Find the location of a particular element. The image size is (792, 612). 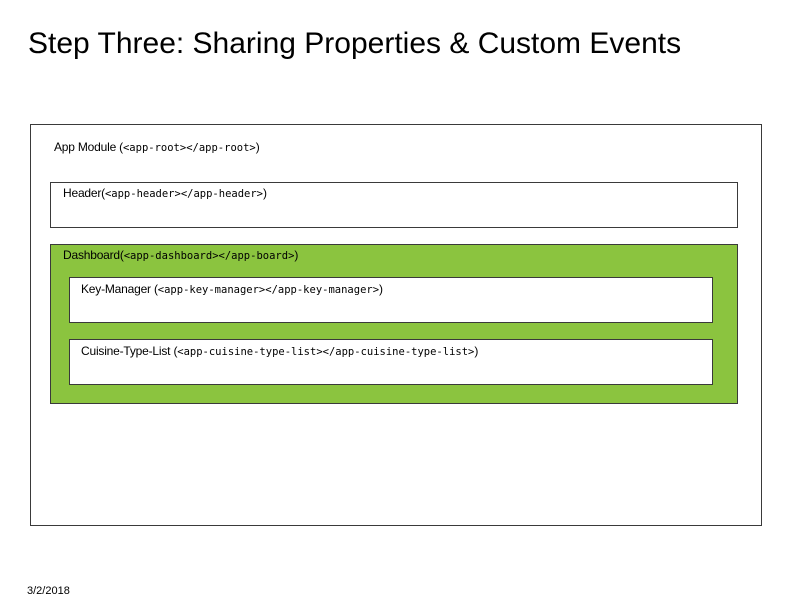

dashboard-name: Dashboard is located at coordinates (91, 255).